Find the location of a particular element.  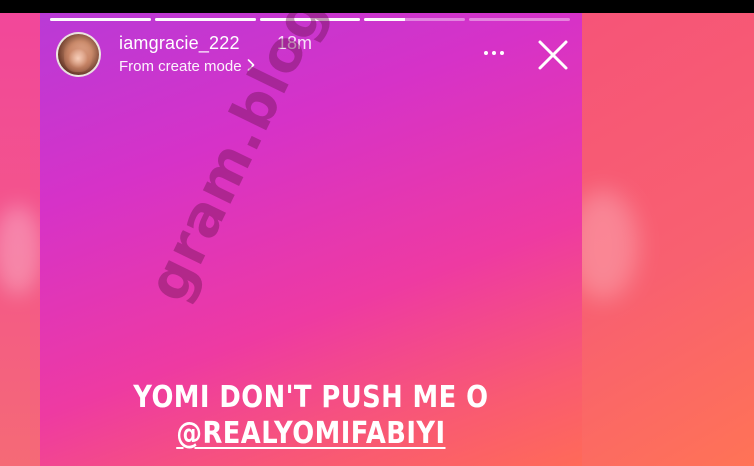

mention-link: @REALYOMIFABIYI is located at coordinates (310, 433).